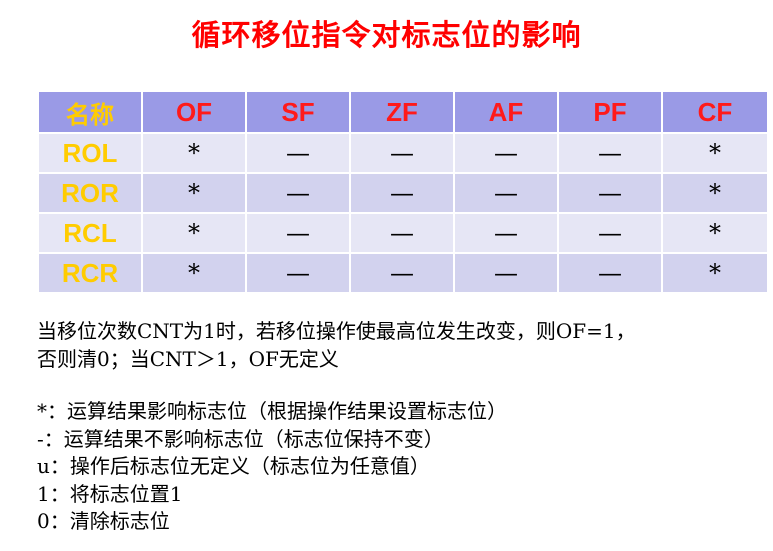  What do you see at coordinates (298, 112) in the screenshot?
I see `header-cell-sf: SF` at bounding box center [298, 112].